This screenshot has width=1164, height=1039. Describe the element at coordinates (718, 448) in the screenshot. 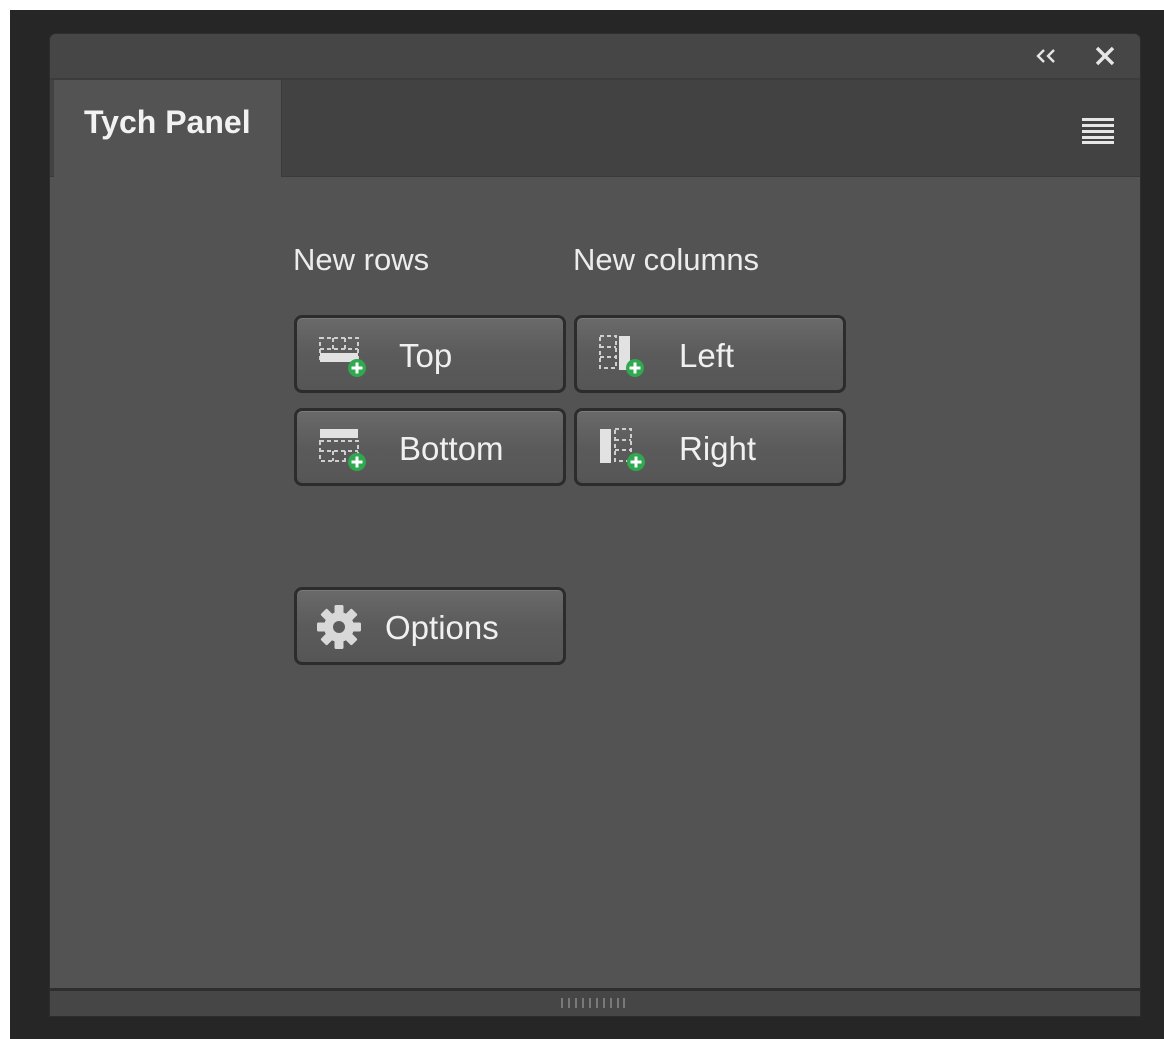

I see `right-button-label: Right` at that location.